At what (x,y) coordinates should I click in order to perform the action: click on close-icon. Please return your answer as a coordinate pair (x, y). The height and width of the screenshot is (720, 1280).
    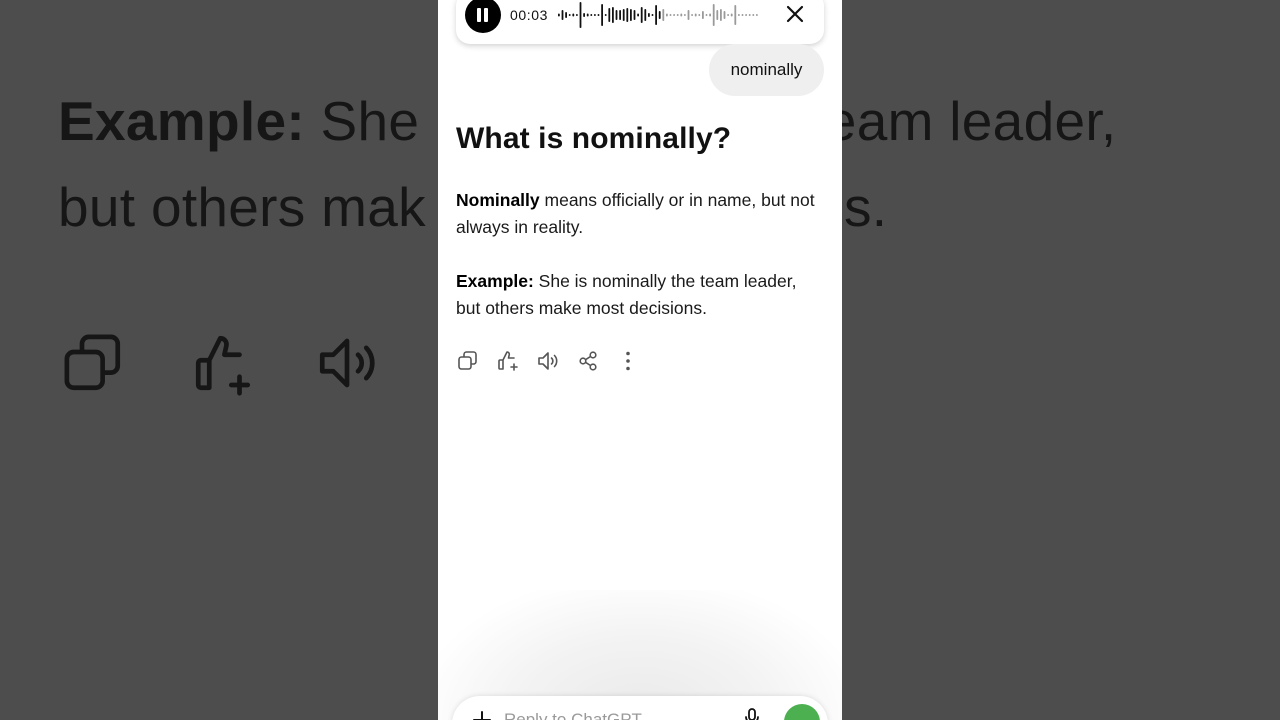
    Looking at the image, I should click on (795, 14).